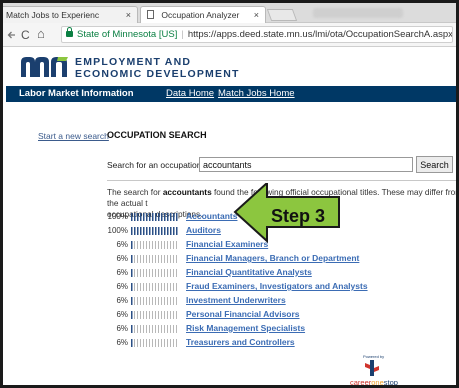 The image size is (459, 388). Describe the element at coordinates (154, 165) in the screenshot. I see `search-label: Search for an occupation` at that location.